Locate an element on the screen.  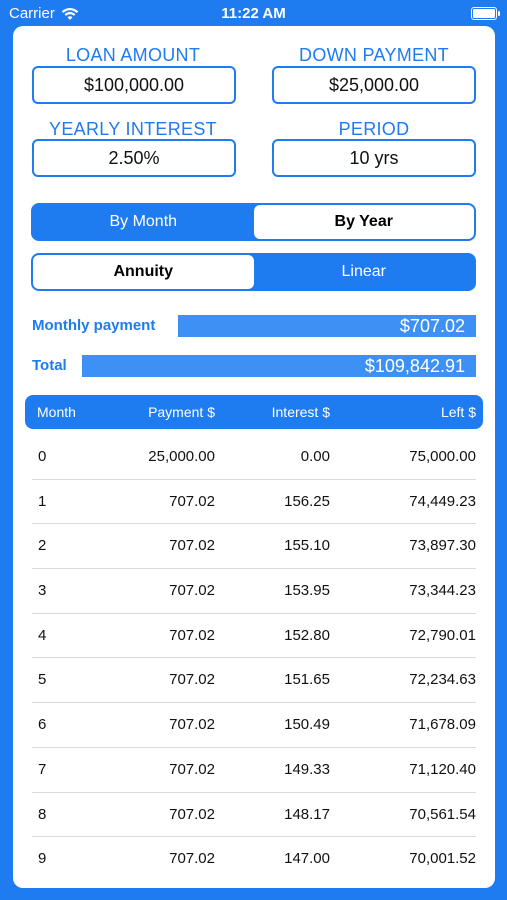
type-toggle: Annuity Linear is located at coordinates (253, 272).